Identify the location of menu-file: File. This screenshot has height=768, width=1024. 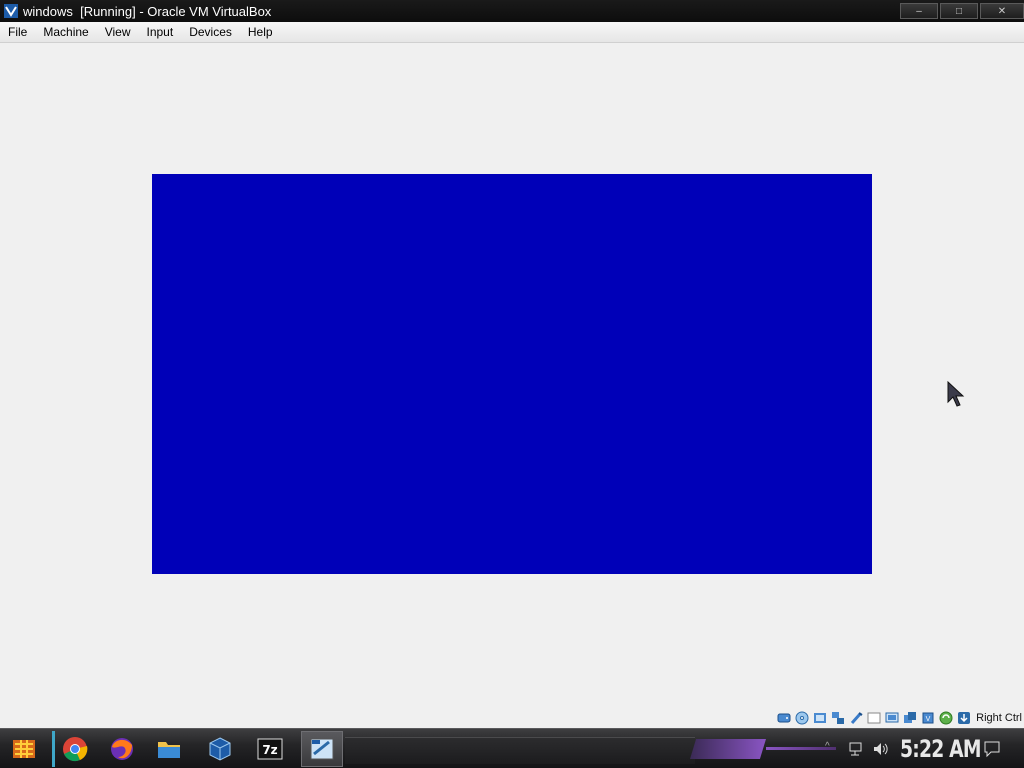
(17, 32).